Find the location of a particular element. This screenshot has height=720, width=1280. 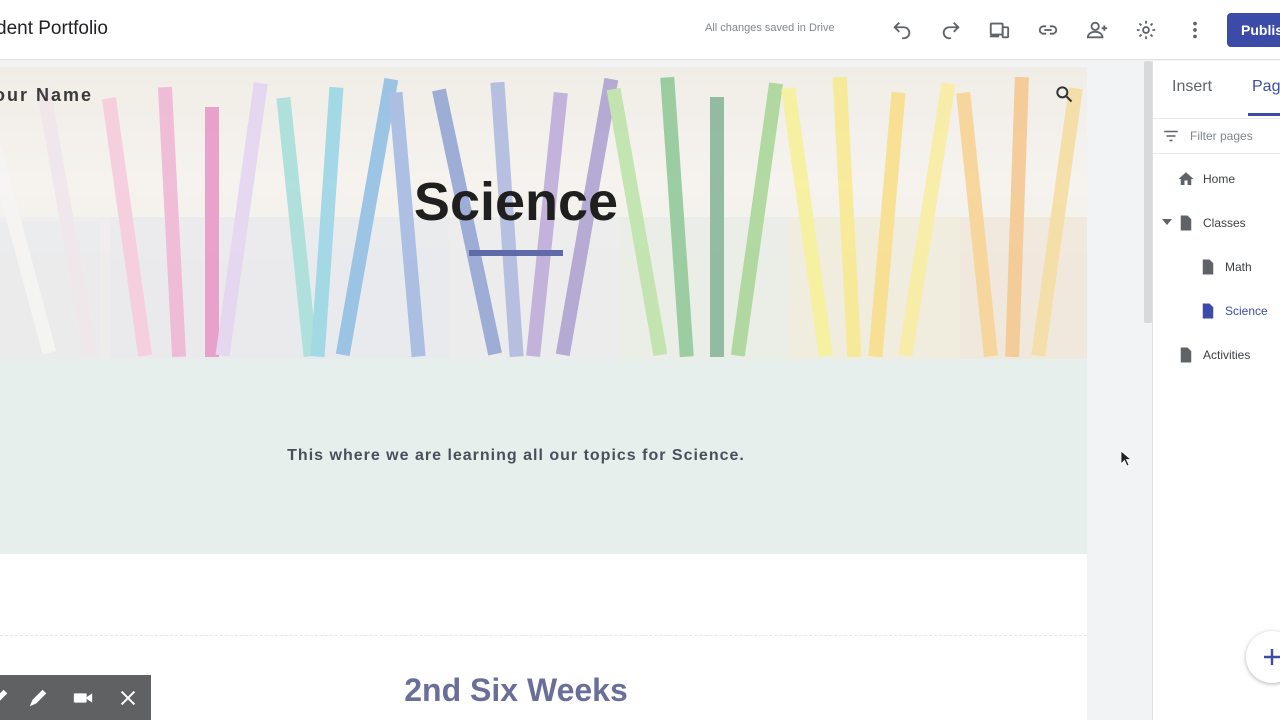

canvas-scrollbar is located at coordinates (1148, 192).